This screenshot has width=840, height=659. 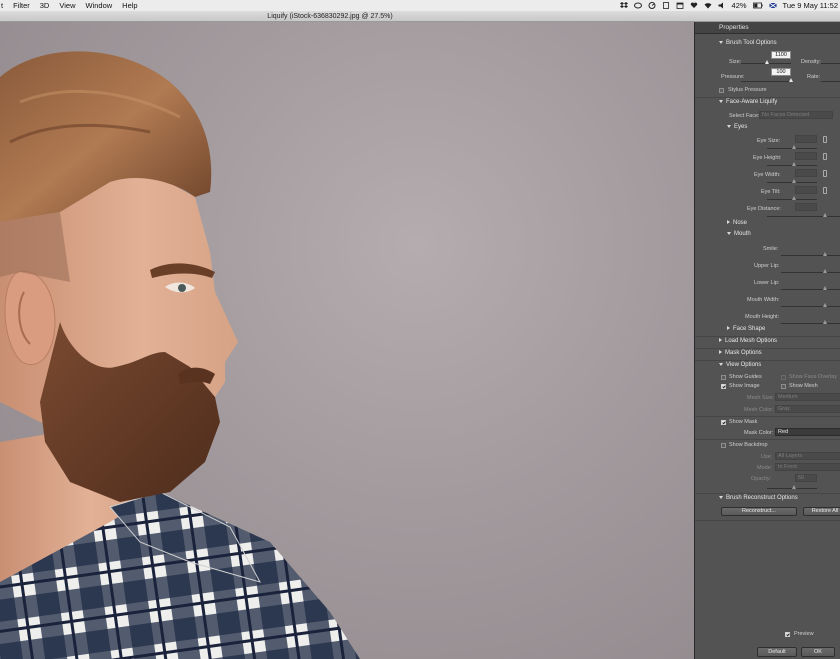 I want to click on eye-size-field, so click(x=806, y=139).